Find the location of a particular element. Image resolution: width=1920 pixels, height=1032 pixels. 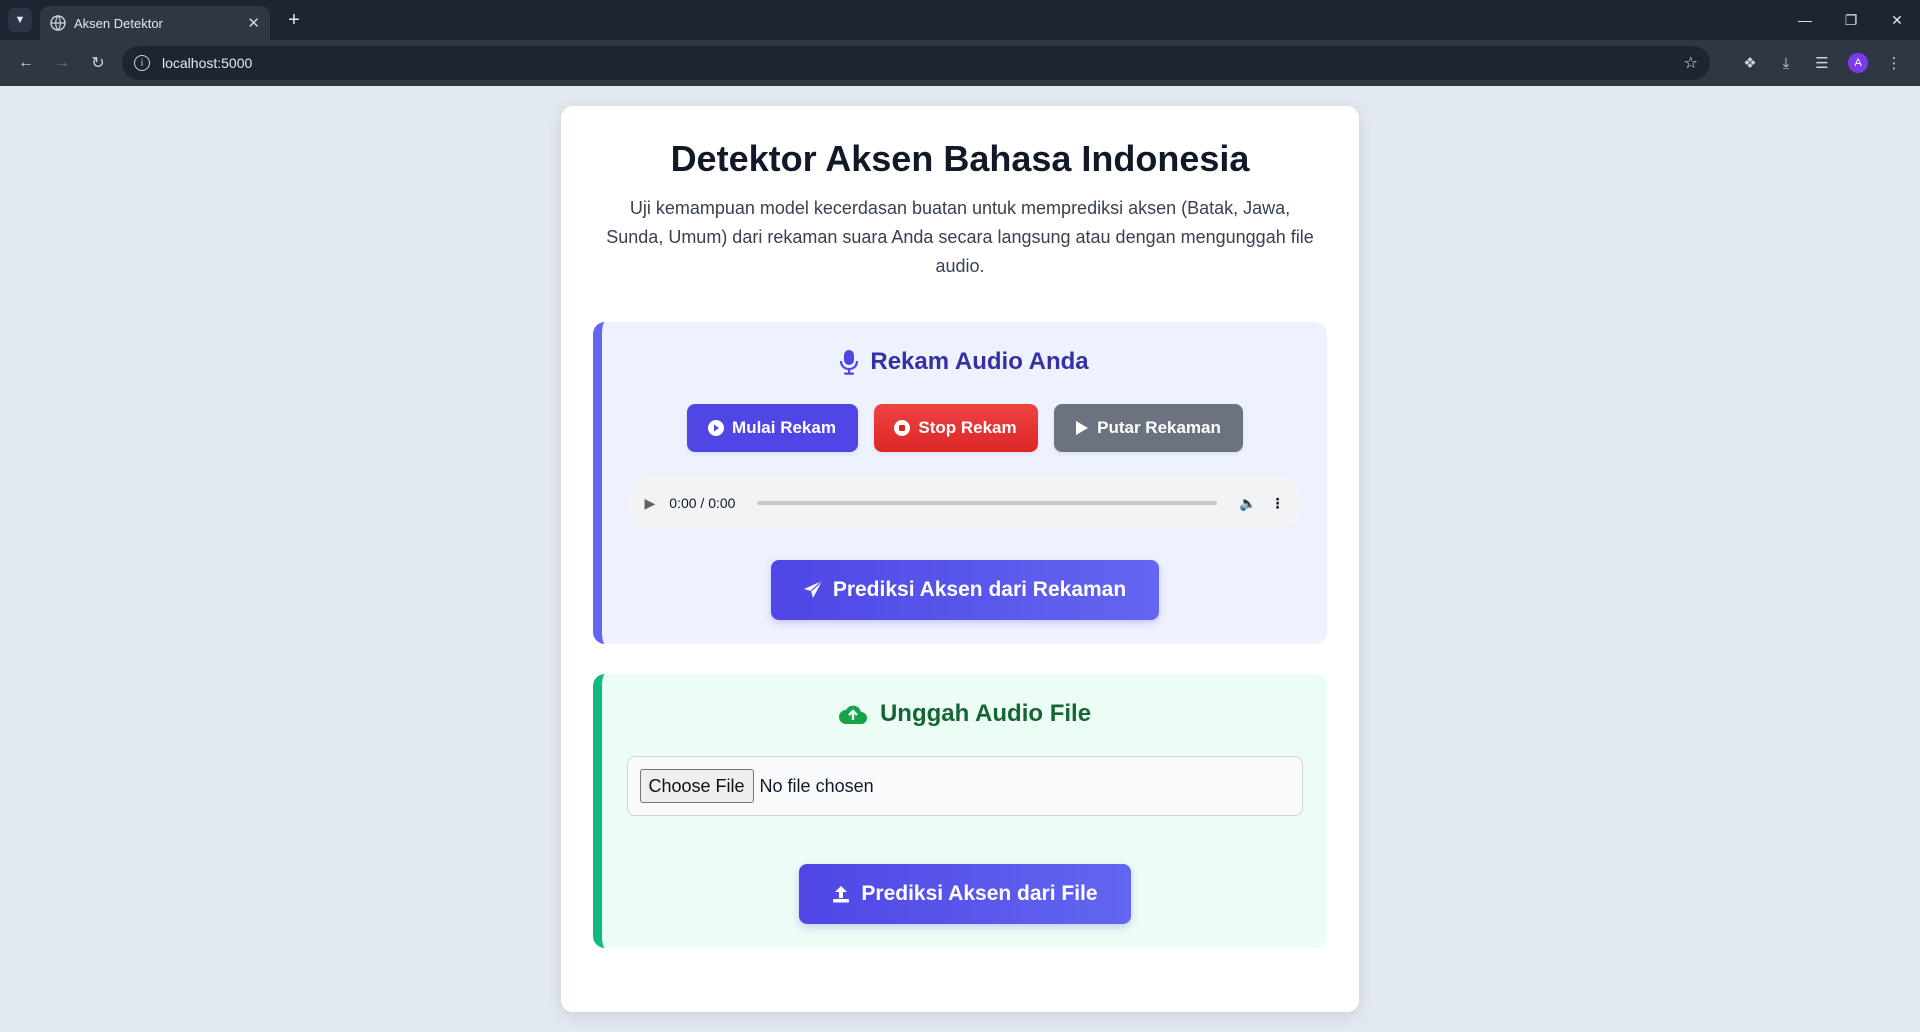

play-icon is located at coordinates (1082, 428).